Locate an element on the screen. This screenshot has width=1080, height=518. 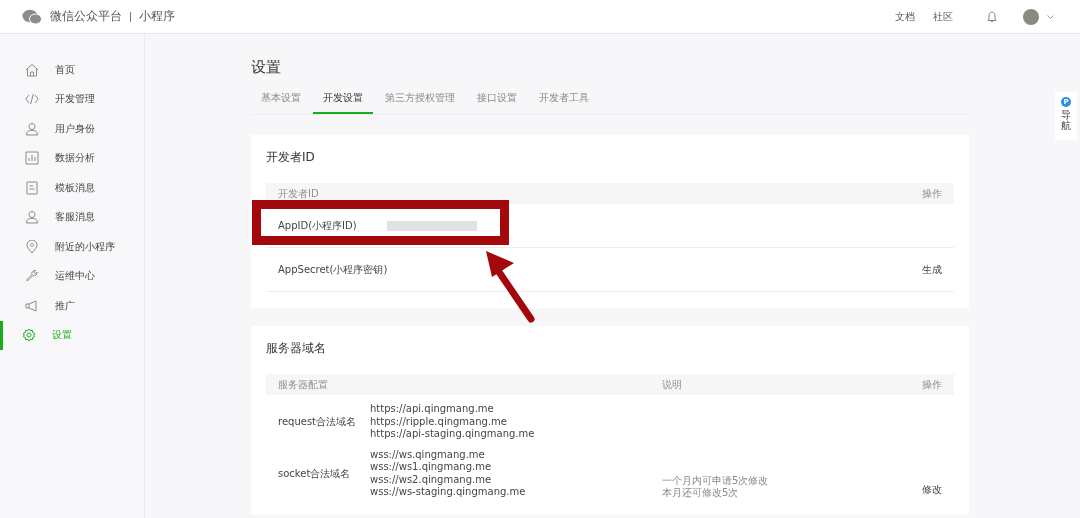
table-cell: AppSecret(小程序密钥) is located at coordinates (333, 269).